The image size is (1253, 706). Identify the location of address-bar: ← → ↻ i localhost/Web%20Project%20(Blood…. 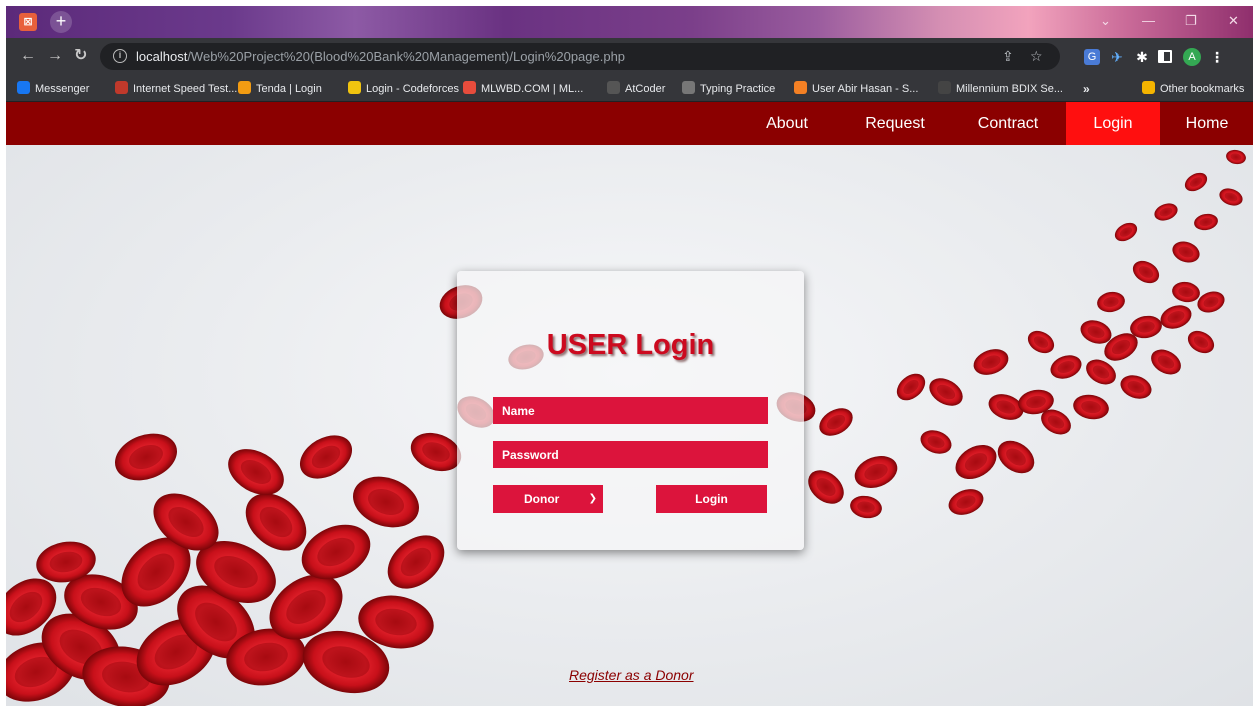
(629, 57).